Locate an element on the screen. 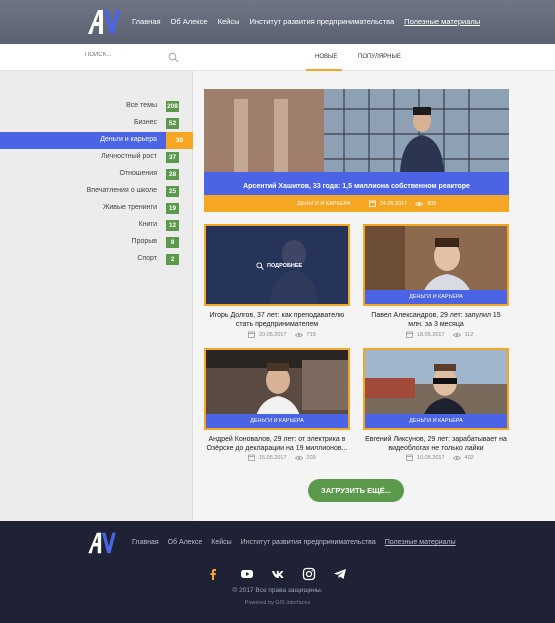 This screenshot has width=555, height=623. nav-institute: Институт развития предпринимательства is located at coordinates (321, 21).